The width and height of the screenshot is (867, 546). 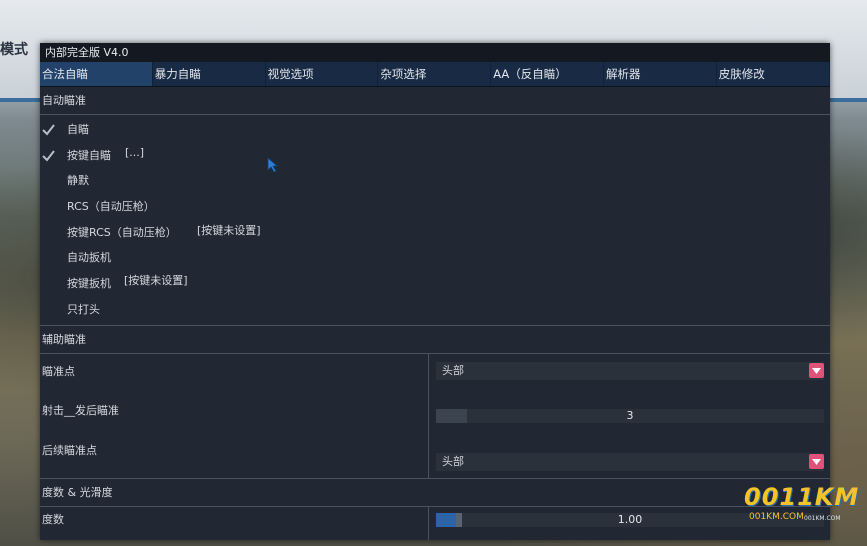 What do you see at coordinates (435, 493) in the screenshot?
I see `section-fov-smooth-header: 度数 & 光滑度` at bounding box center [435, 493].